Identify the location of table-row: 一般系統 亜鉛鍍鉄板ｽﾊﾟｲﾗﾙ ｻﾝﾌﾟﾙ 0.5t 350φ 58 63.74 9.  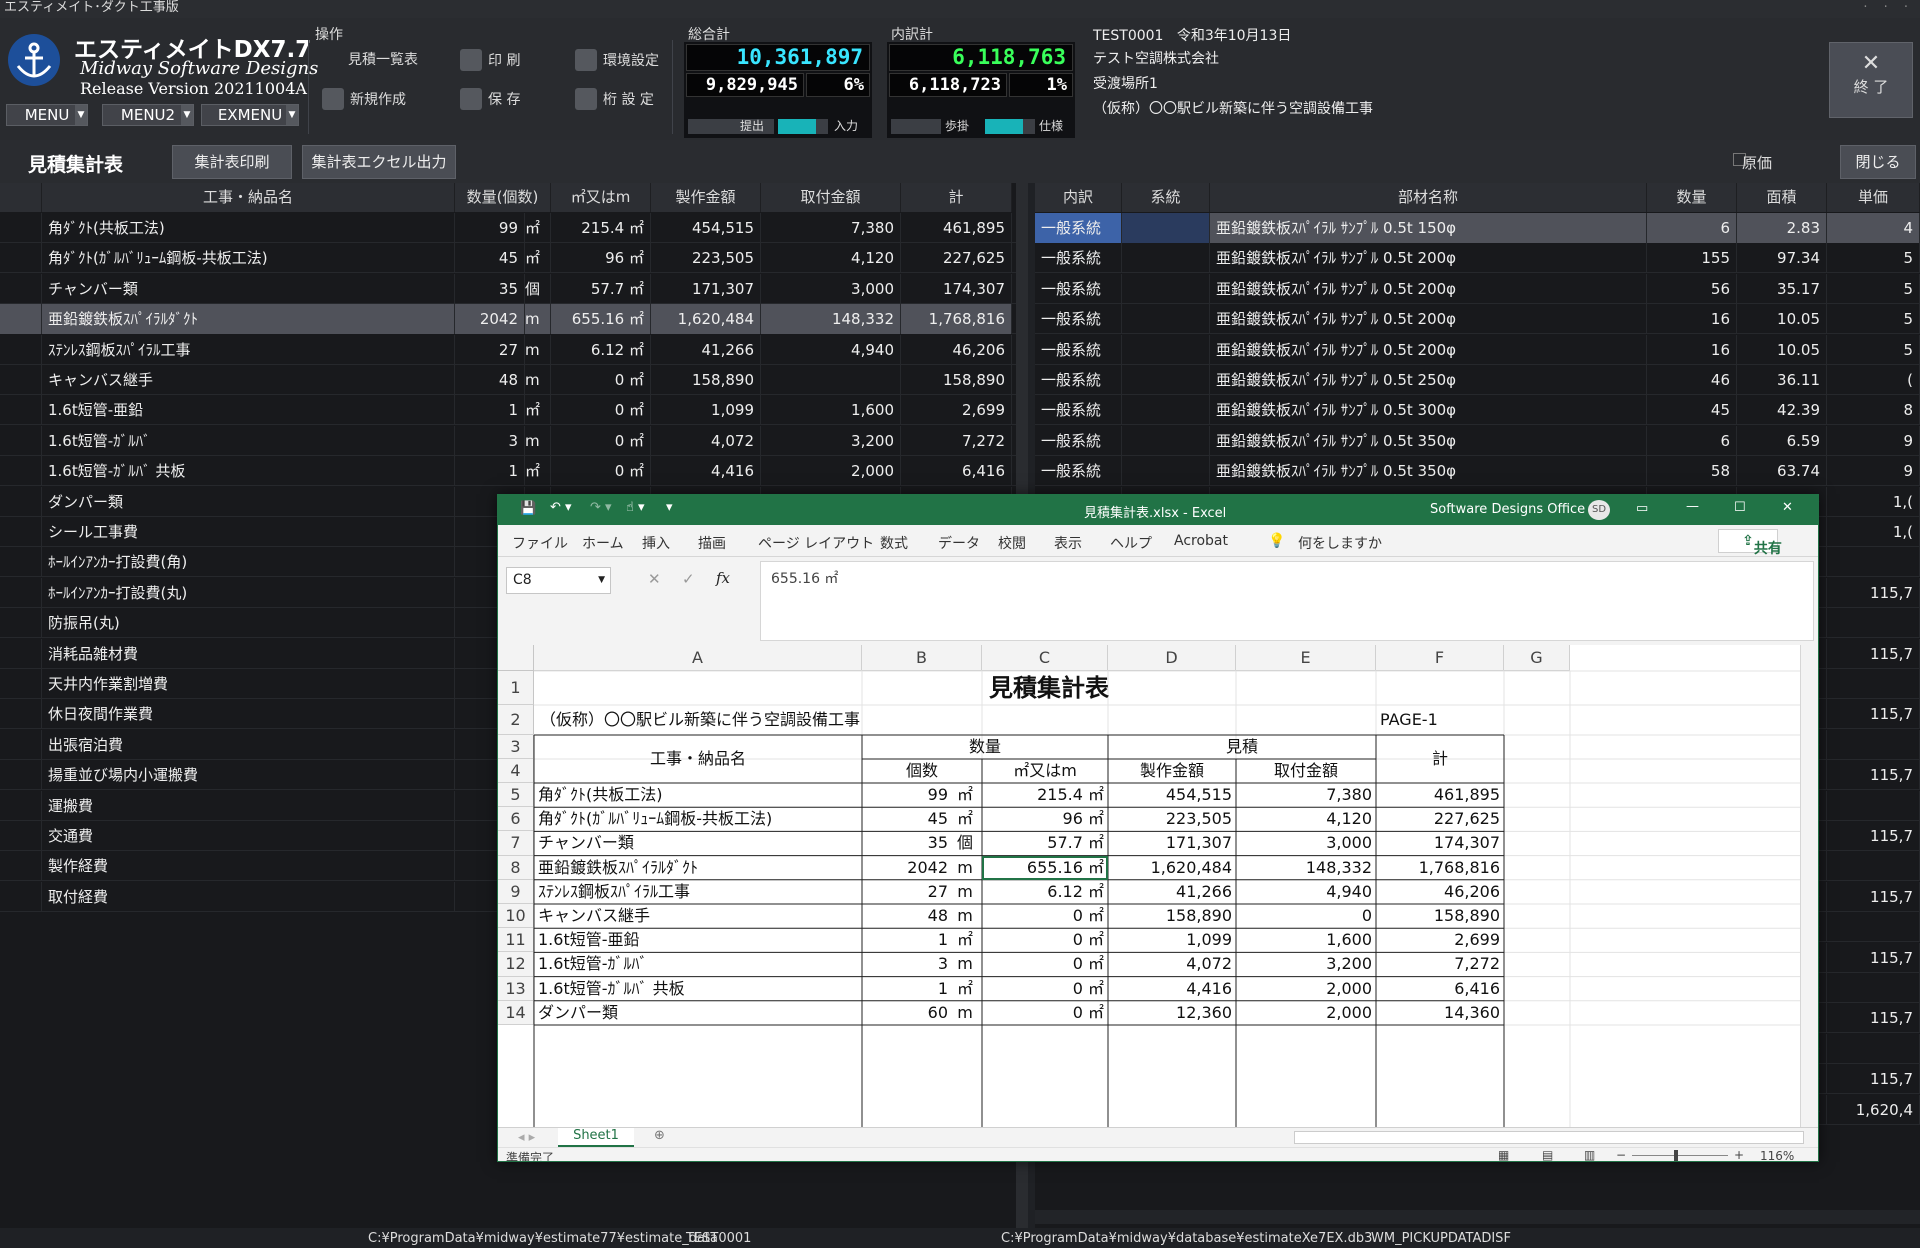
(1477, 471).